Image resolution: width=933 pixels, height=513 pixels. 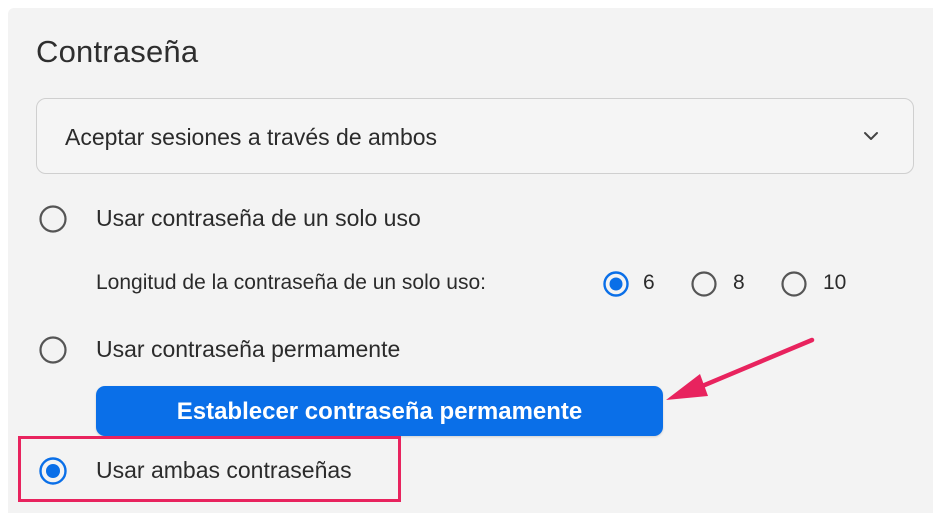 I want to click on set-permanent-password-button: Establecer contraseña permamente, so click(x=379, y=411).